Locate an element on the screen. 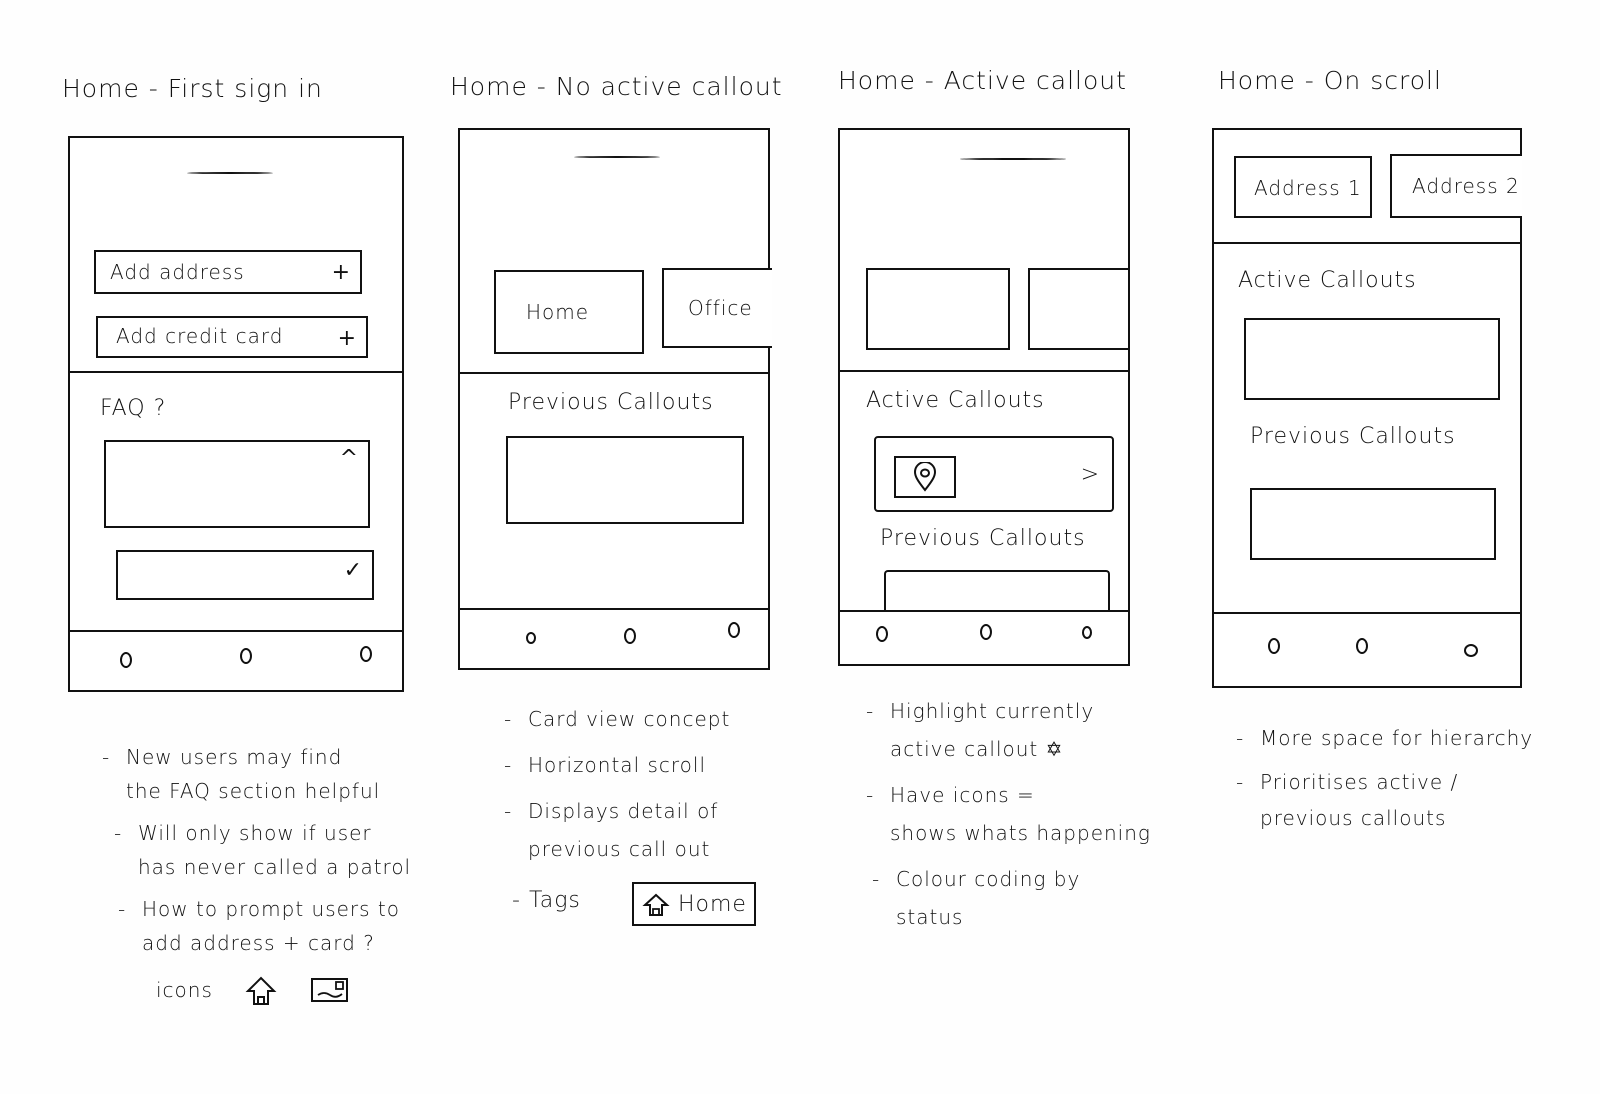 The width and height of the screenshot is (1600, 1094). note-line: Will only show if user is located at coordinates (255, 833).